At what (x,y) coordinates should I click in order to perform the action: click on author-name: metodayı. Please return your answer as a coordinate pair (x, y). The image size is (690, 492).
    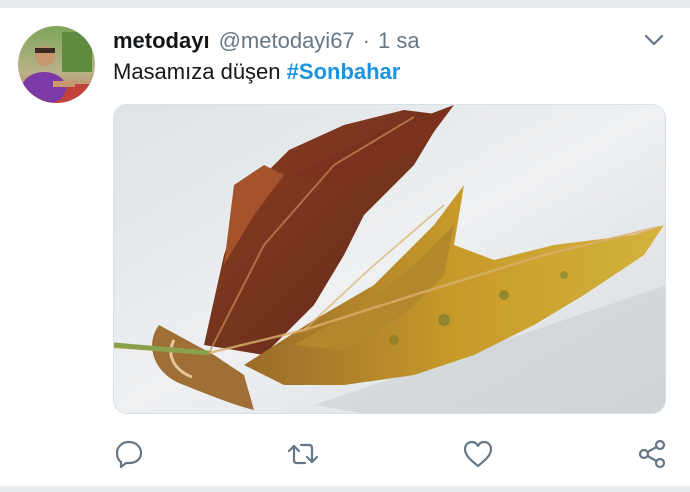
    Looking at the image, I should click on (161, 41).